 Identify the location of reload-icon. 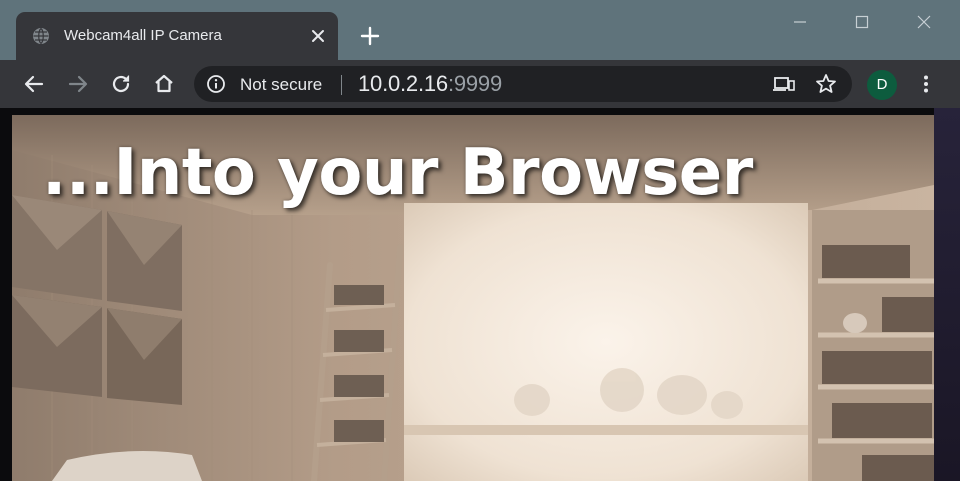
(121, 84).